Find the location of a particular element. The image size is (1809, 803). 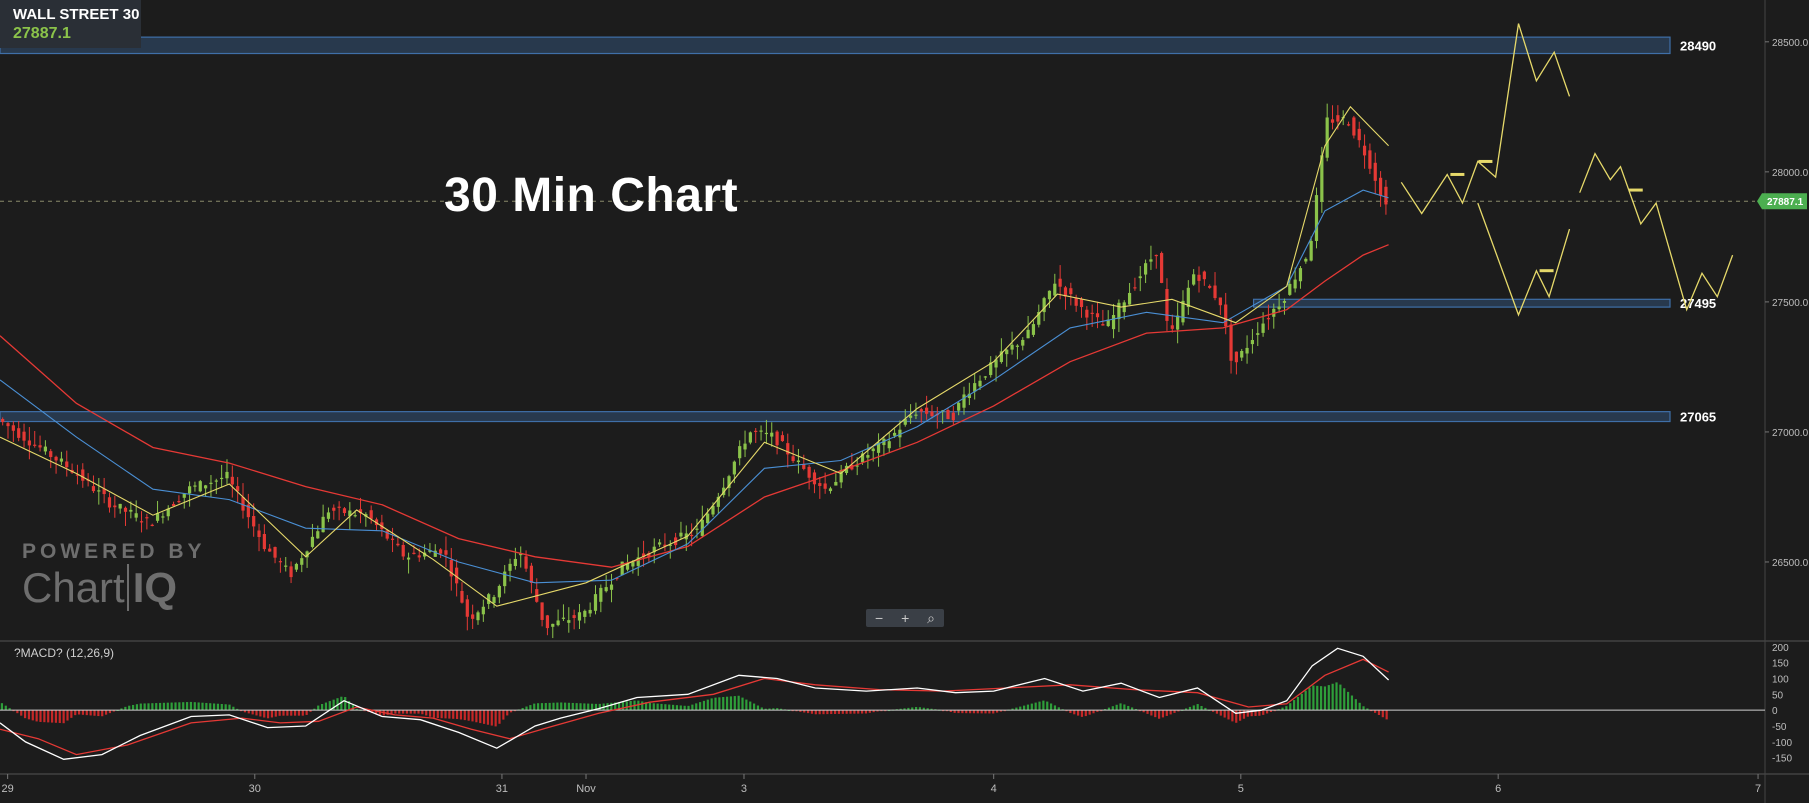

x-tick-label-5: 4 is located at coordinates (994, 789).